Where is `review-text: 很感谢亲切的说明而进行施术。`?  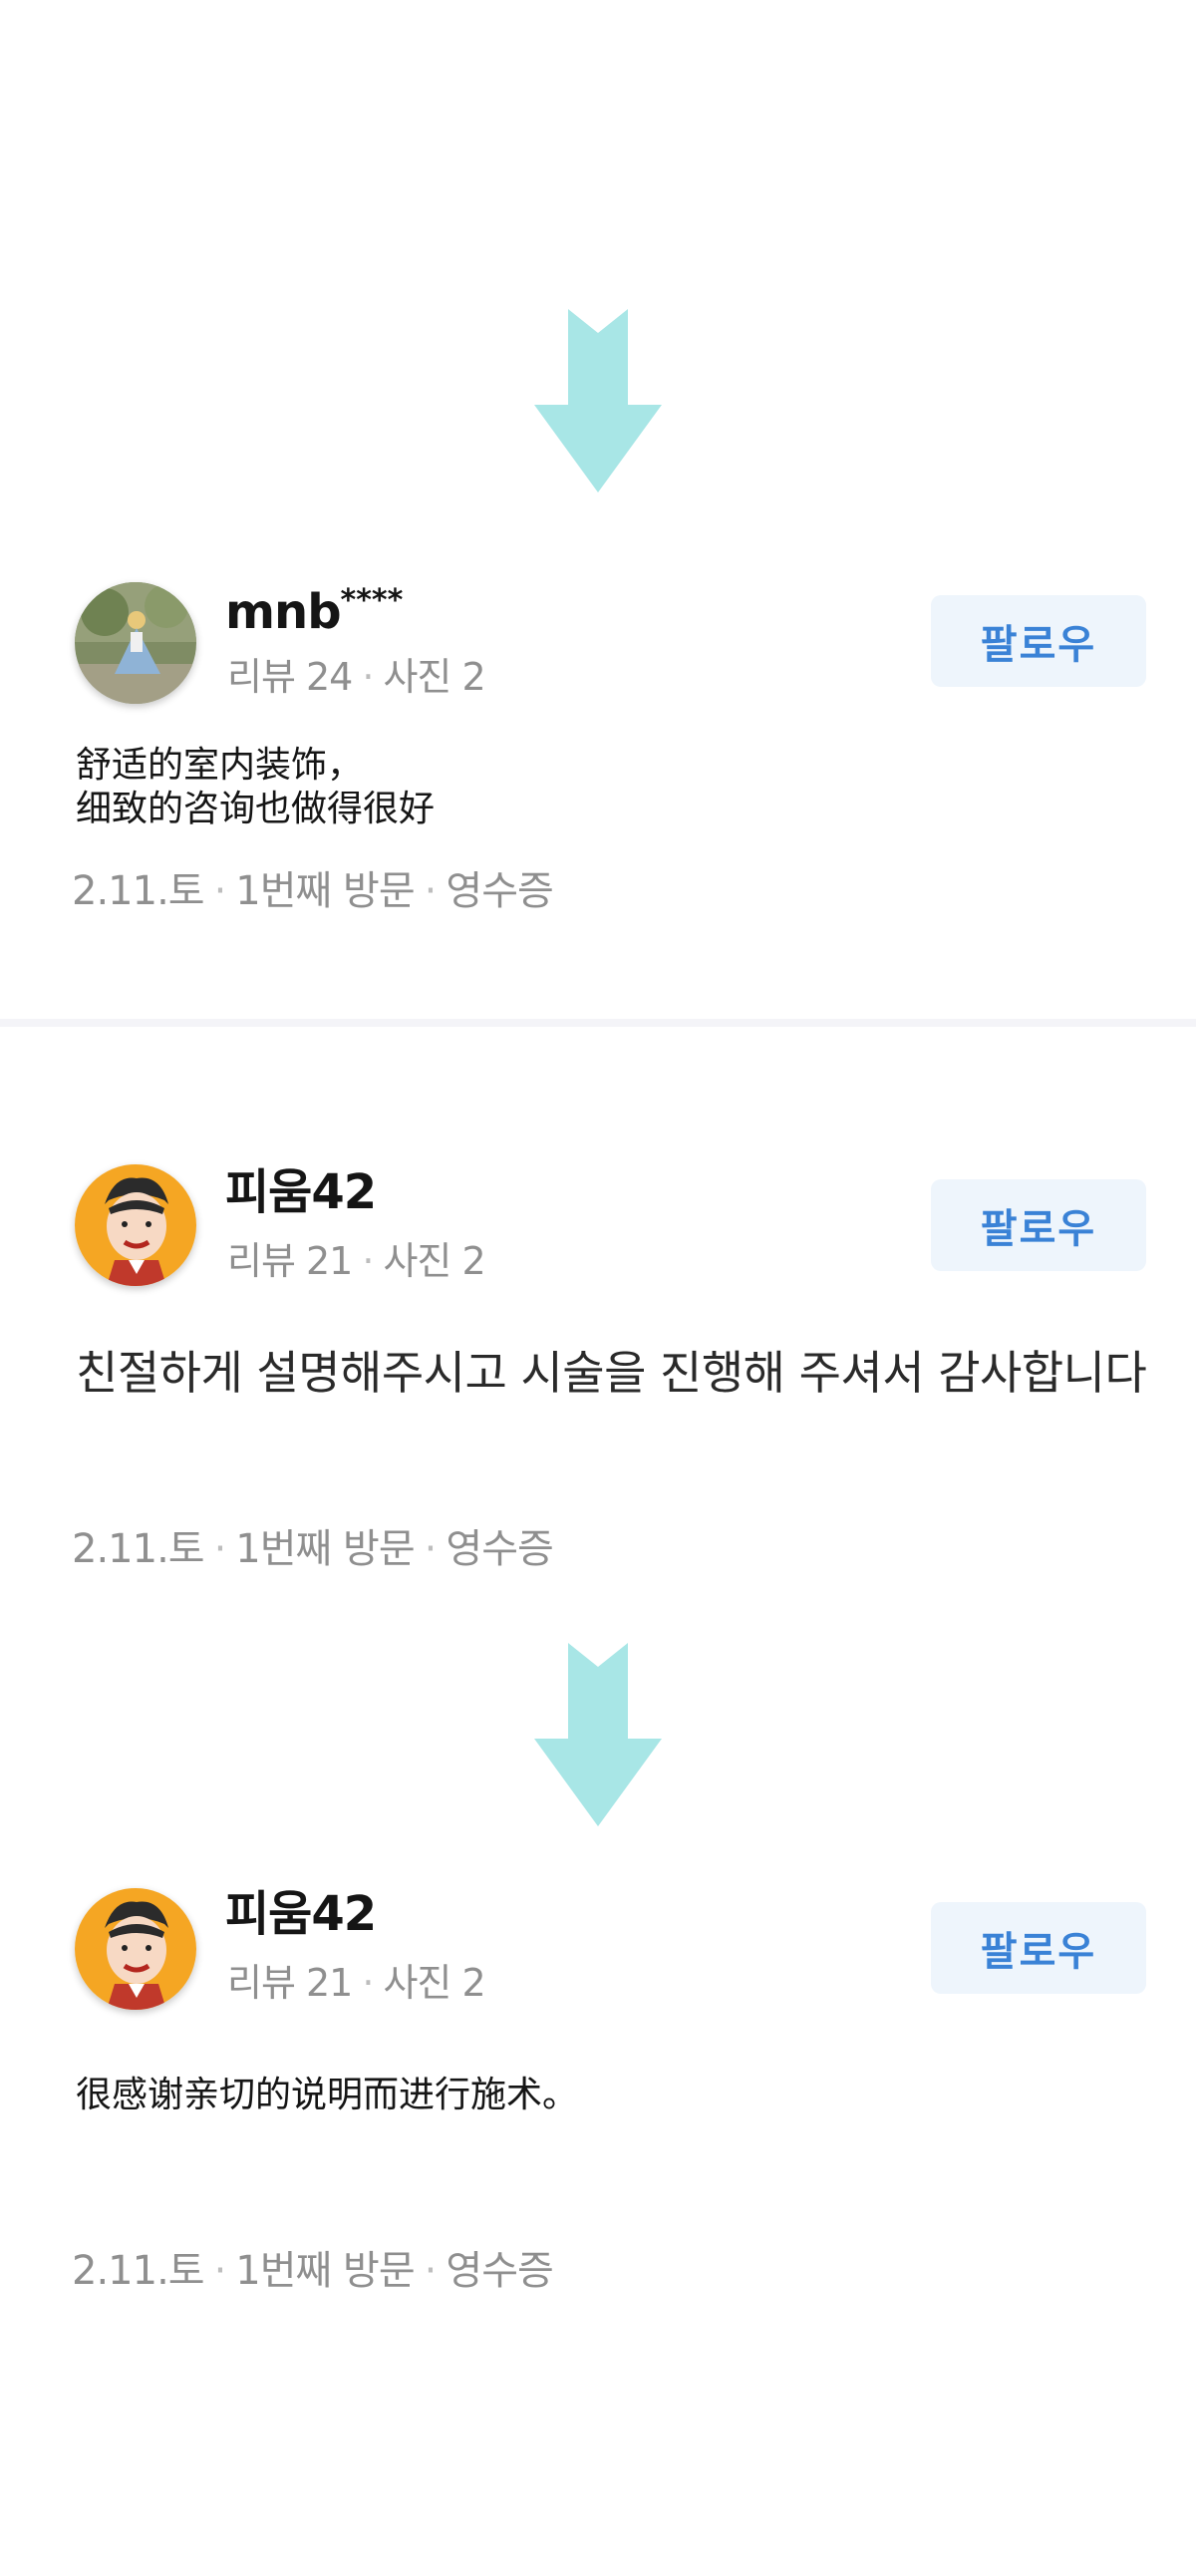
review-text: 很感谢亲切的说明而进行施术。 is located at coordinates (327, 2095).